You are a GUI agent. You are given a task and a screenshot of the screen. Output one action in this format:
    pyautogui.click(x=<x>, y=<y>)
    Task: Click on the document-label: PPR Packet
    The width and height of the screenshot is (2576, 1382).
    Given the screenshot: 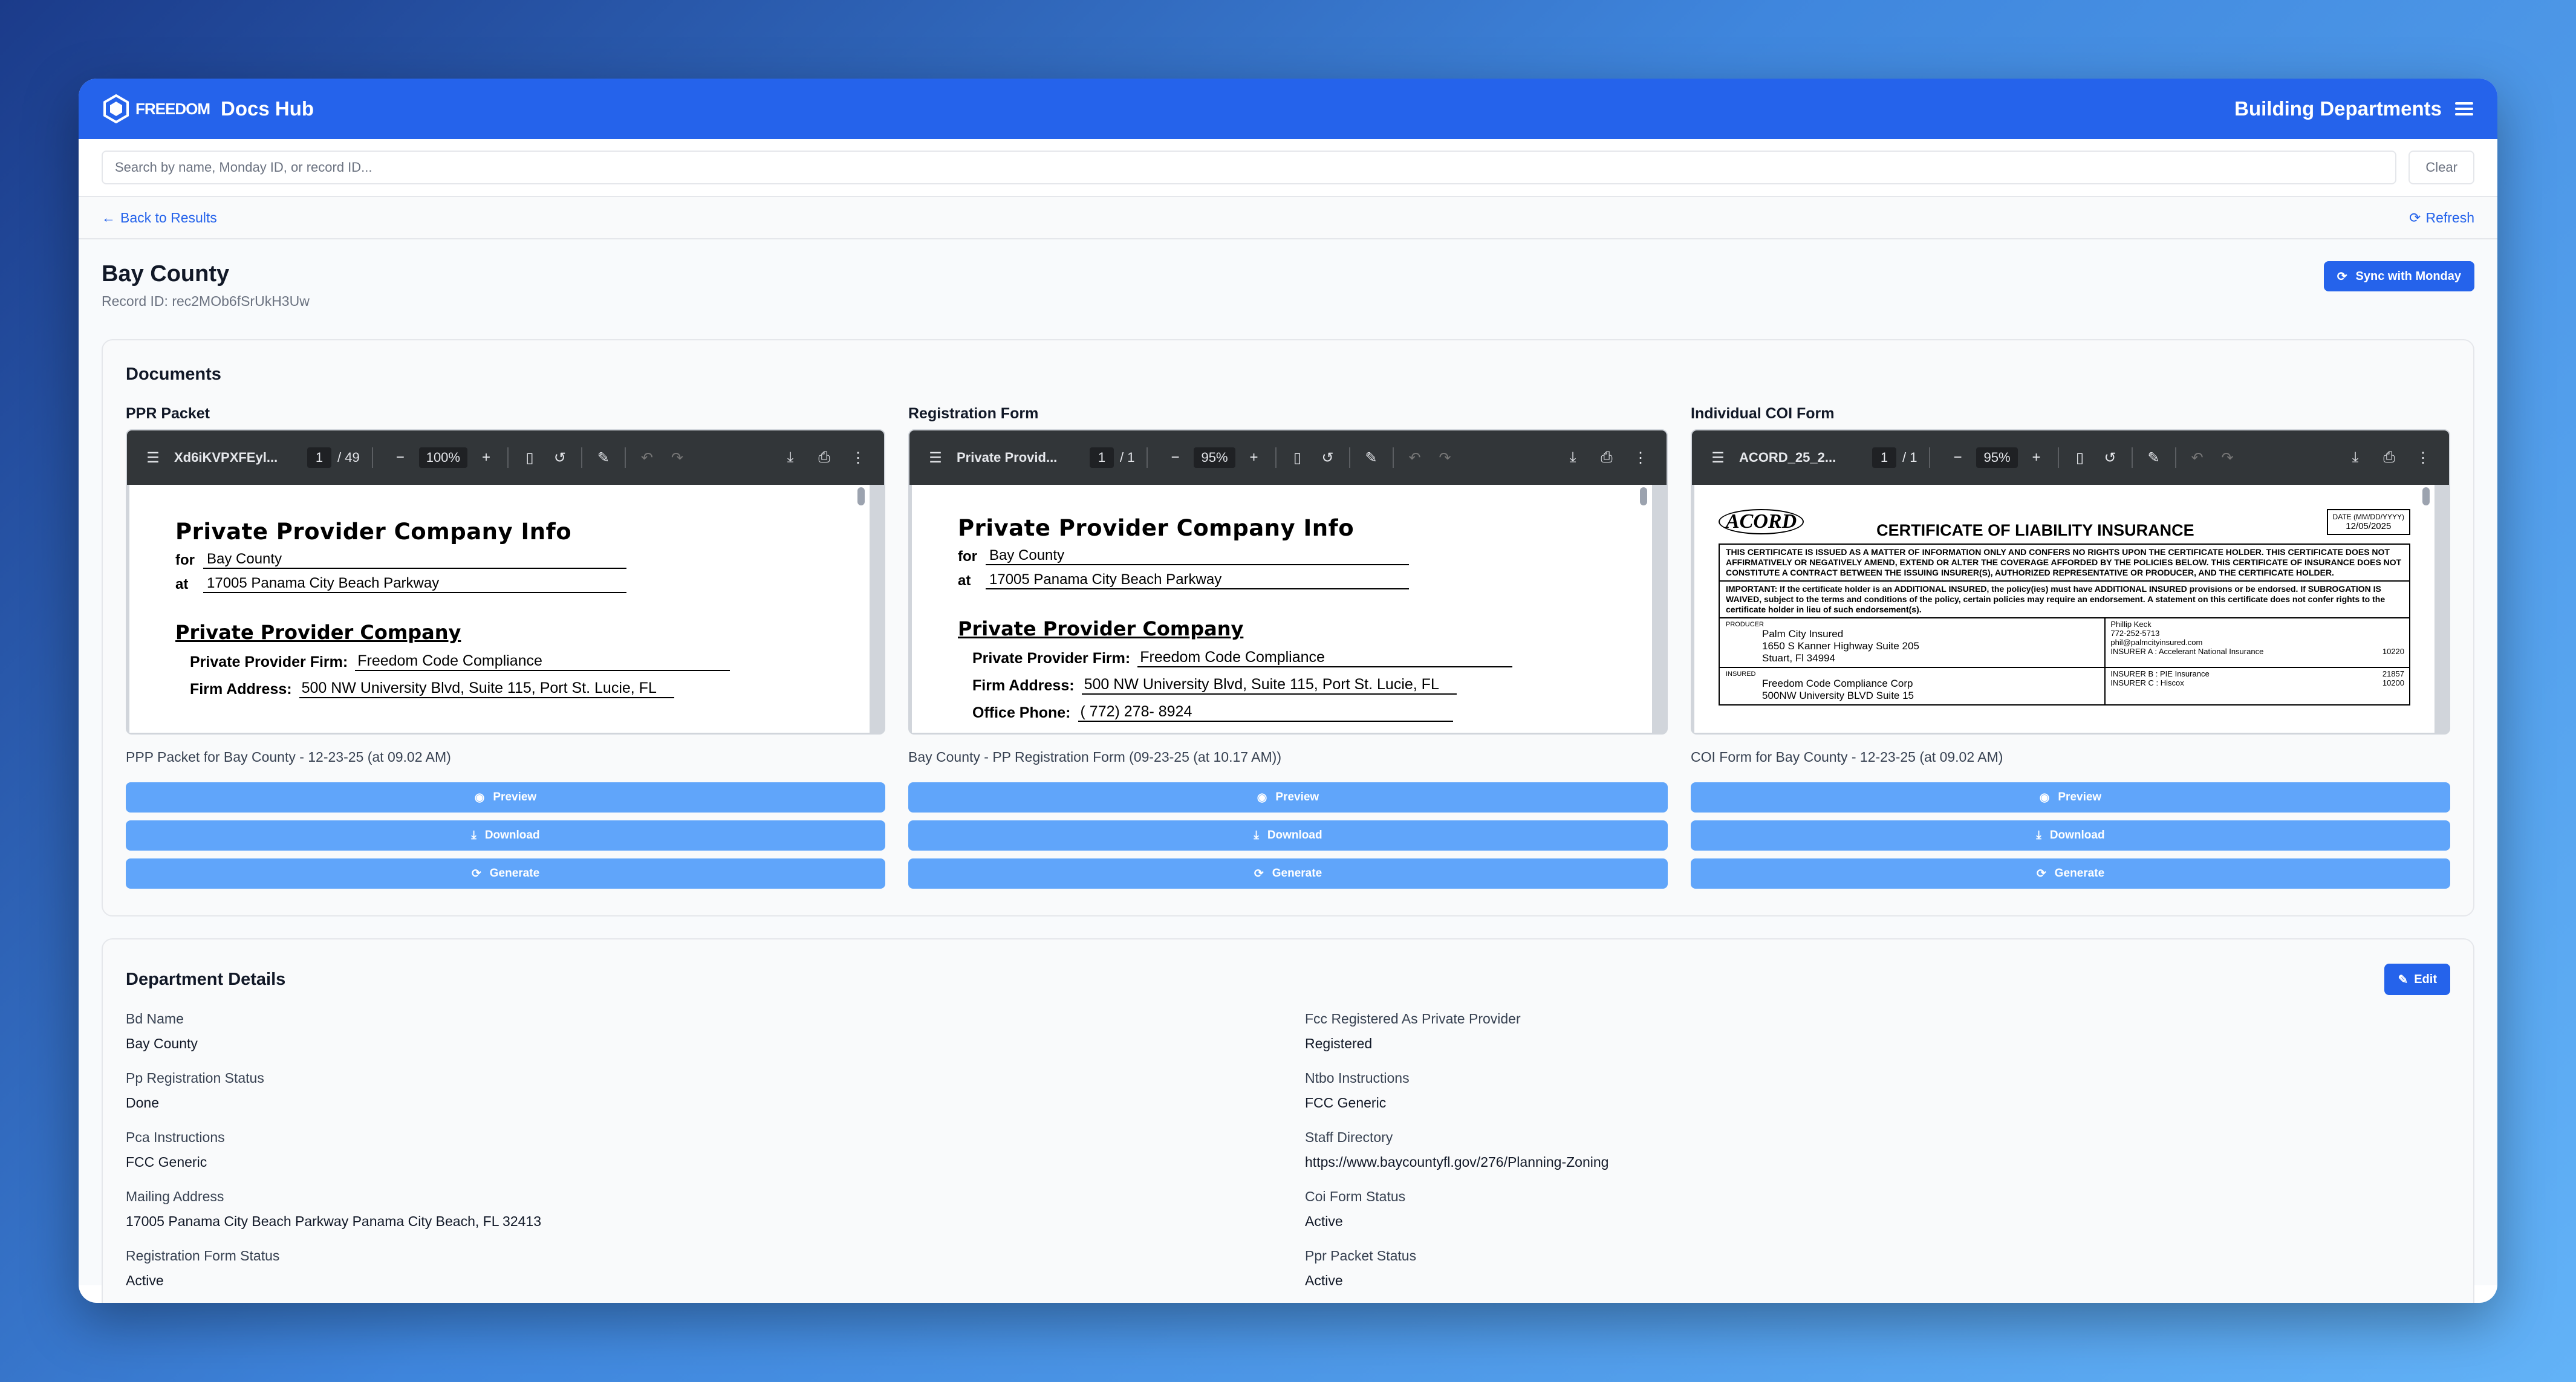 What is the action you would take?
    pyautogui.click(x=168, y=414)
    